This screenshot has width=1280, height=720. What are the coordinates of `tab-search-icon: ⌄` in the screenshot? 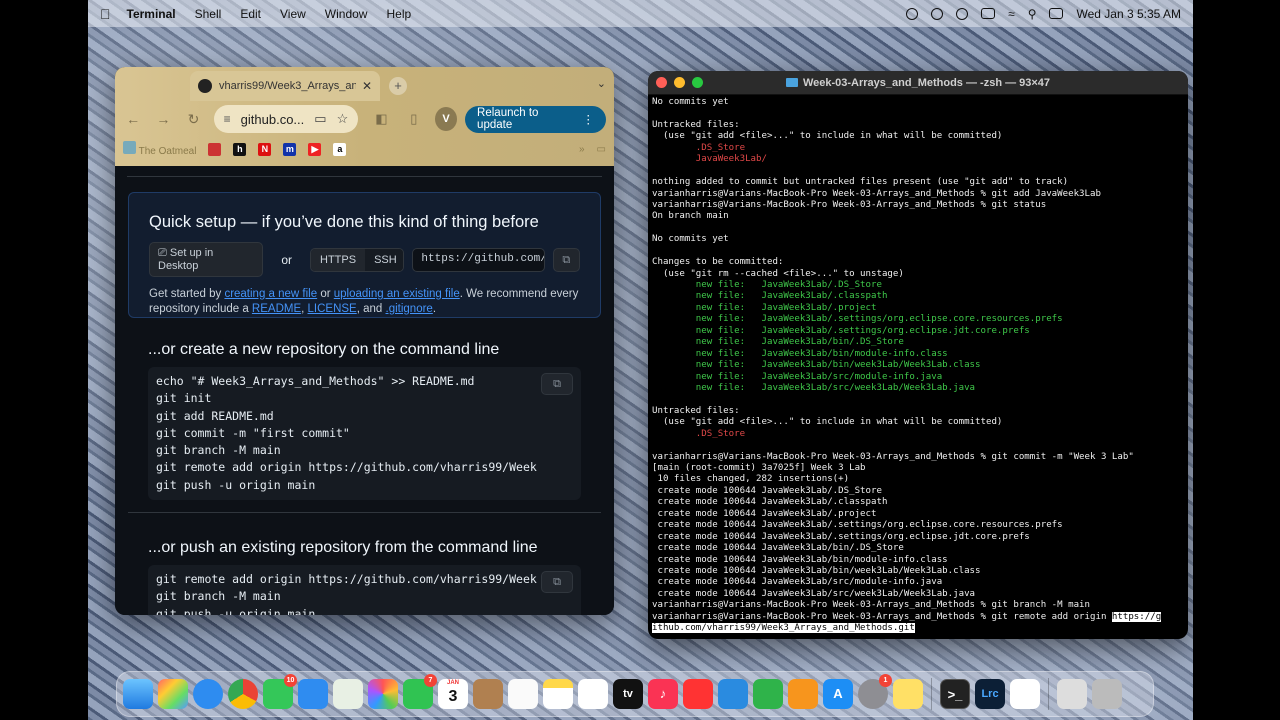 It's located at (601, 83).